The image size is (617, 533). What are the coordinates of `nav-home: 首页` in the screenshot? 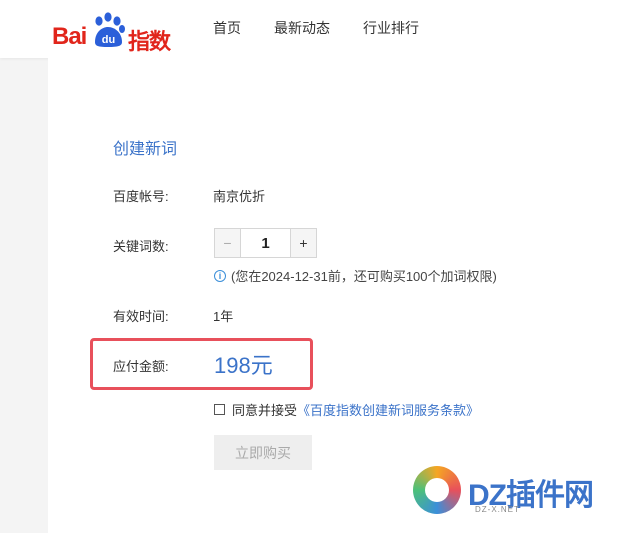 It's located at (227, 28).